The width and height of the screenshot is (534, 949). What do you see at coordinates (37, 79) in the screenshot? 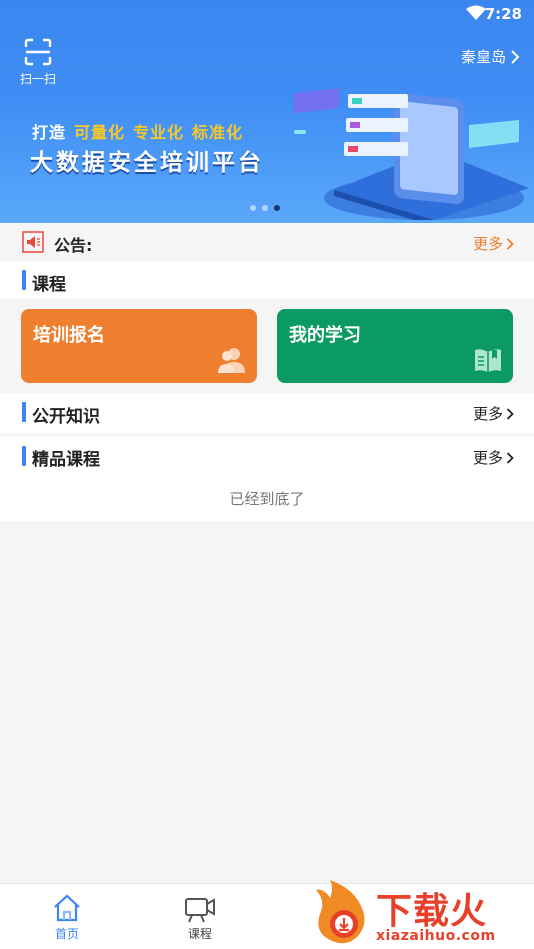
I see `scan-label: 扫一扫` at bounding box center [37, 79].